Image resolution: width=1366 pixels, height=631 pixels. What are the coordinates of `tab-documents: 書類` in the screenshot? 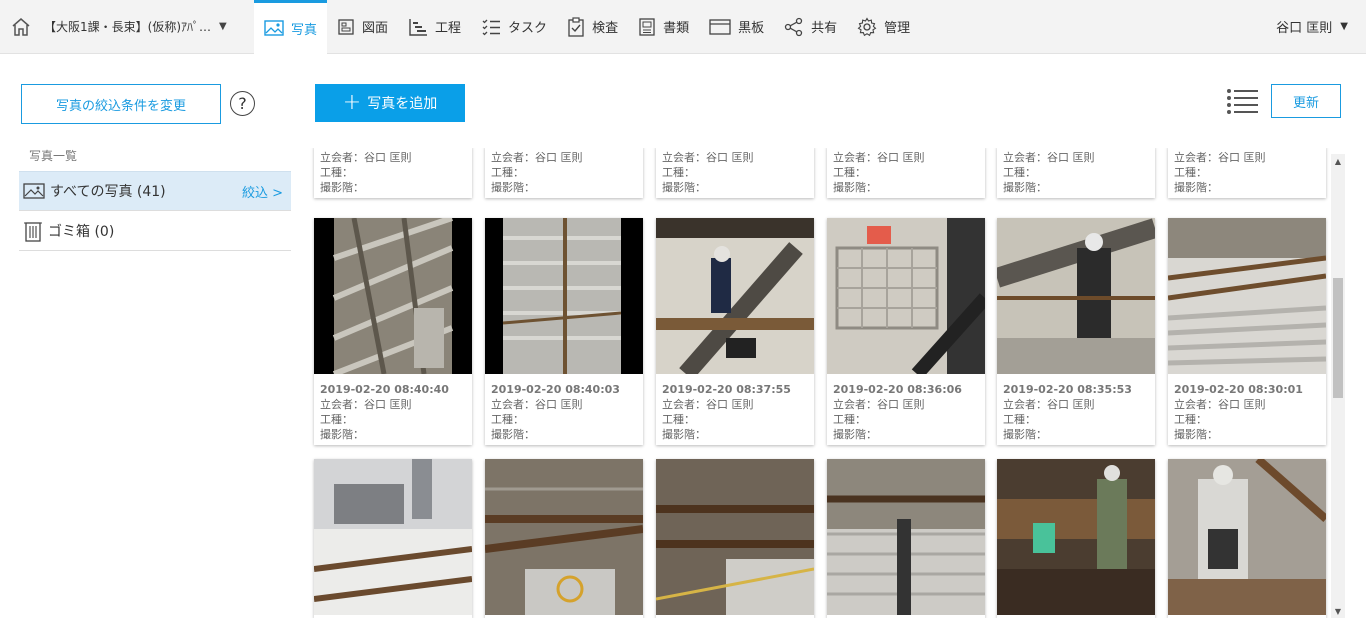 It's located at (663, 27).